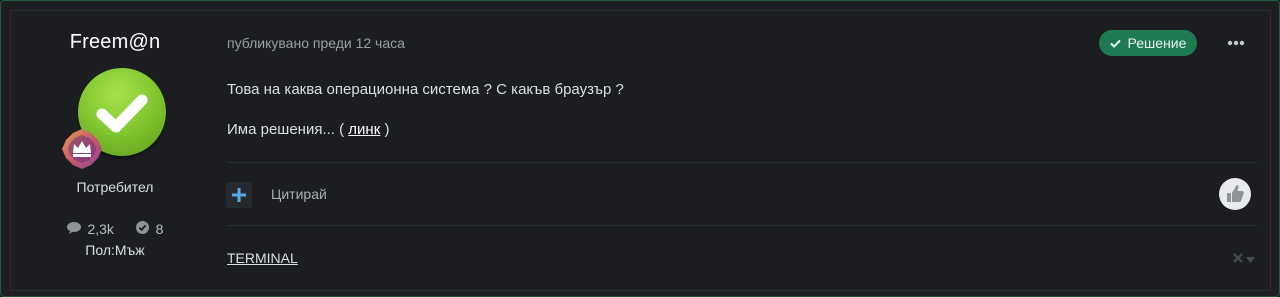 This screenshot has height=297, width=1280. I want to click on solutions-count: 8, so click(159, 229).